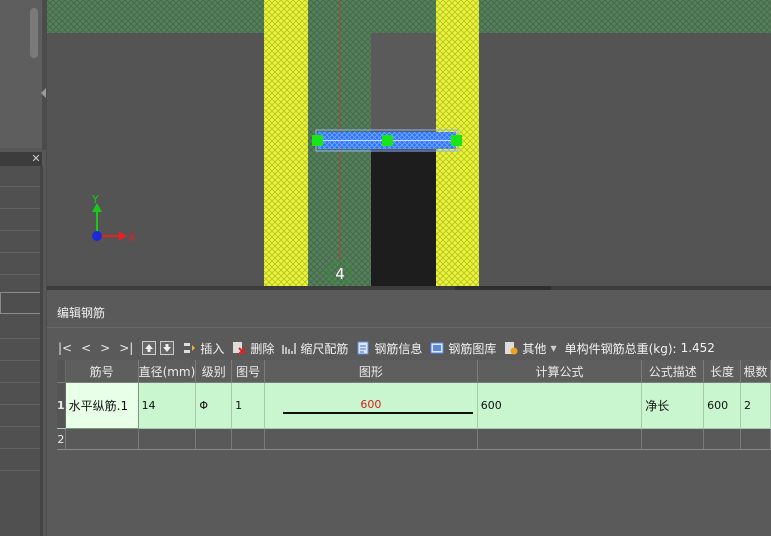 The width and height of the screenshot is (771, 536). What do you see at coordinates (409, 327) in the screenshot?
I see `panel-divider` at bounding box center [409, 327].